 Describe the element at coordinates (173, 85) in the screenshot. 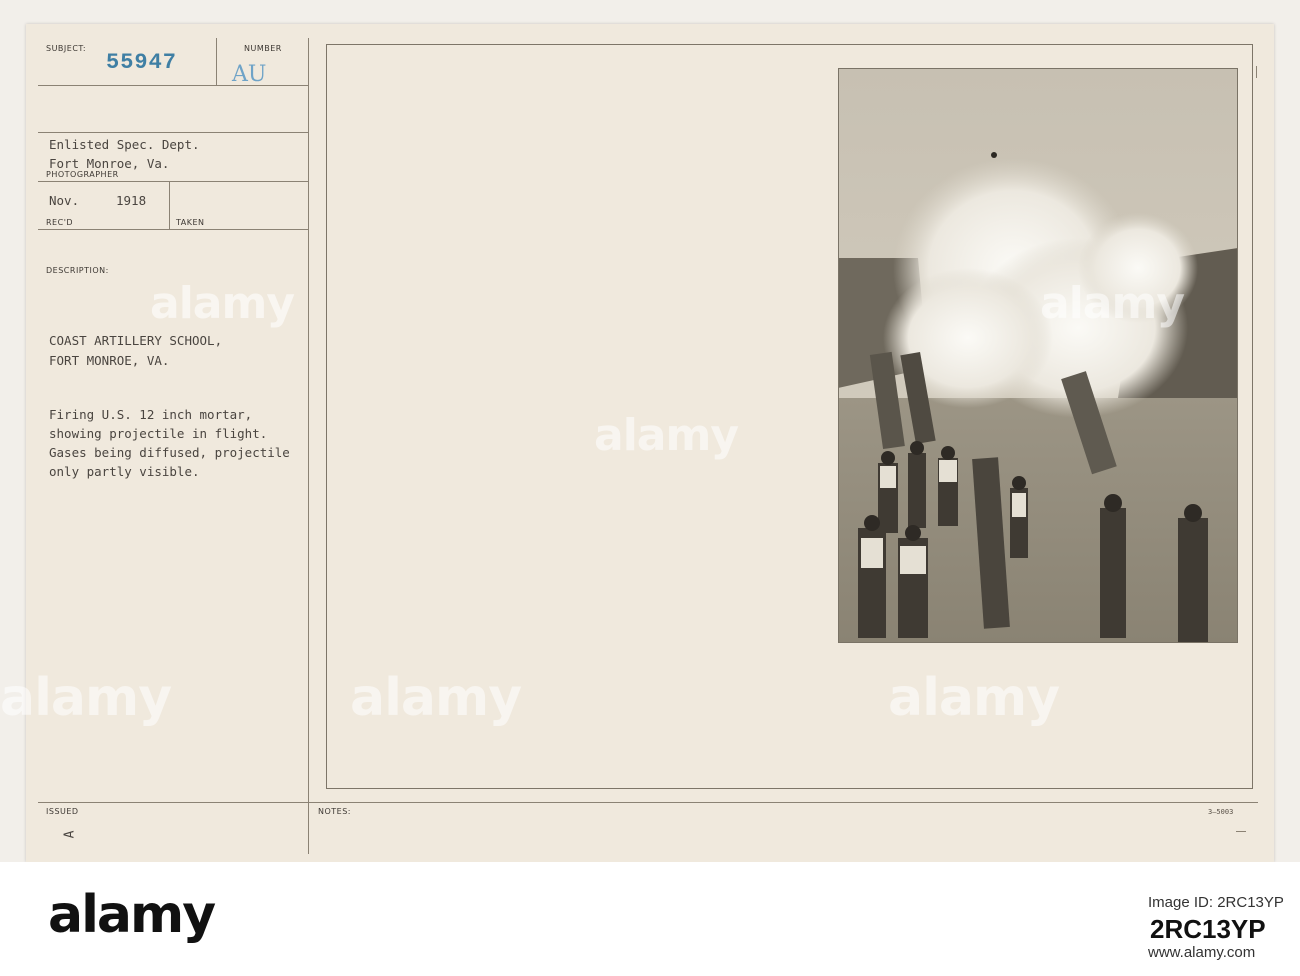

I see `horizontal-rule-subject` at that location.